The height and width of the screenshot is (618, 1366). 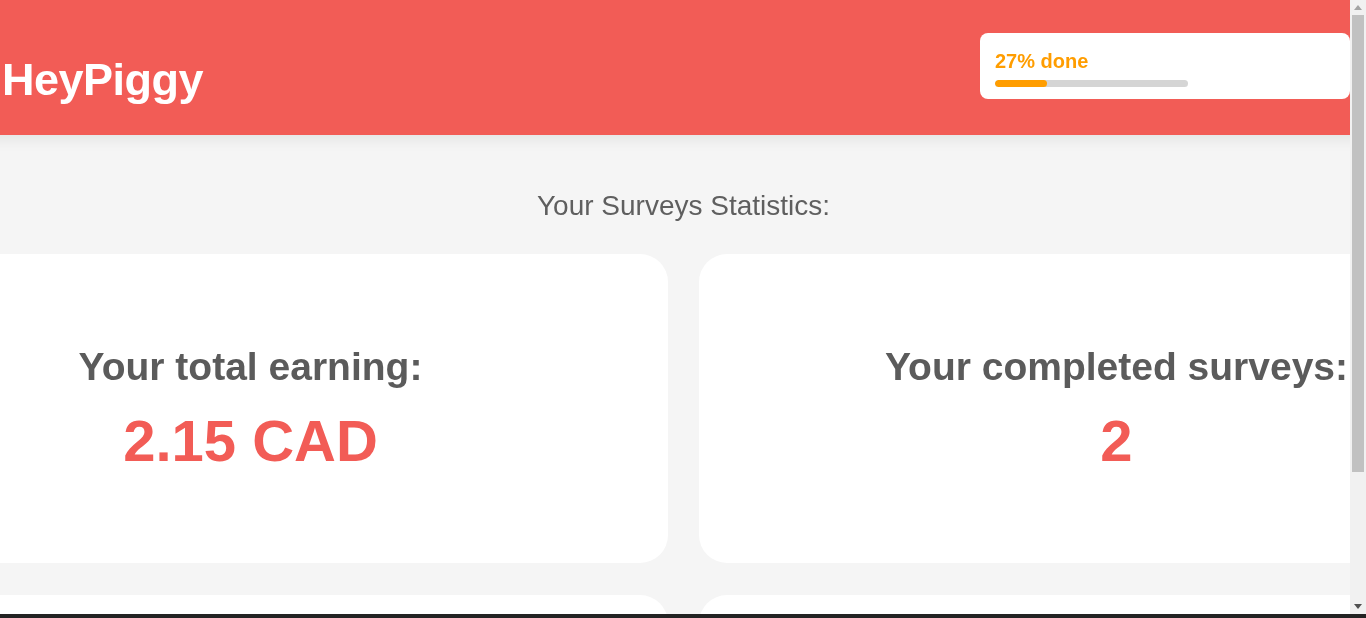 I want to click on stat-label: Your total earning:, so click(x=250, y=366).